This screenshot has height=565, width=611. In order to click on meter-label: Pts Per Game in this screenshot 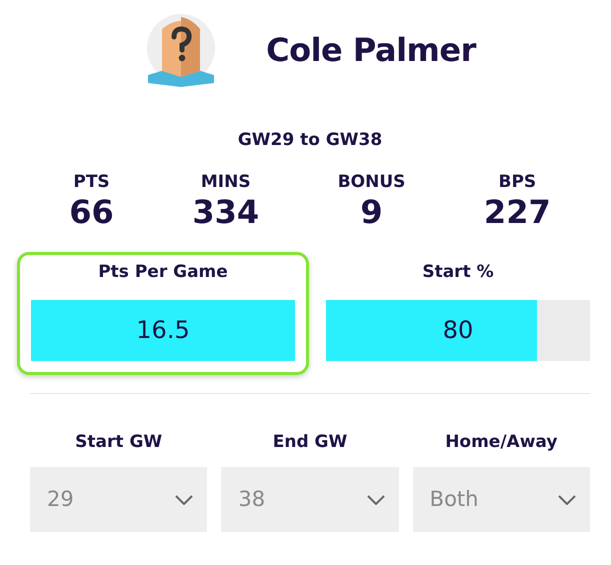, I will do `click(163, 272)`.